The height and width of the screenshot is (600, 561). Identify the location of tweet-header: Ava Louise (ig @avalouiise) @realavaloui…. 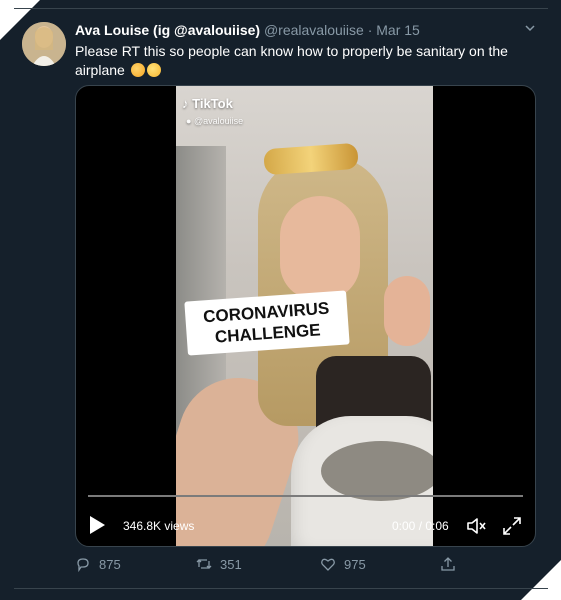
(306, 32).